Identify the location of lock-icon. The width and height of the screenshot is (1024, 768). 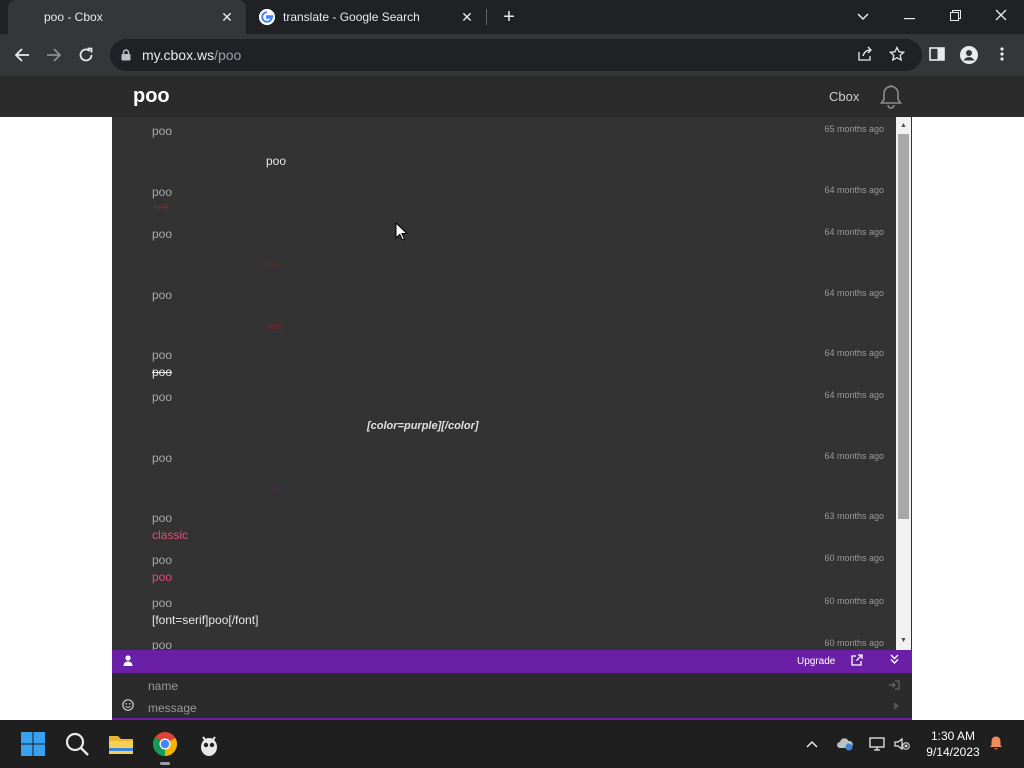
(126, 55).